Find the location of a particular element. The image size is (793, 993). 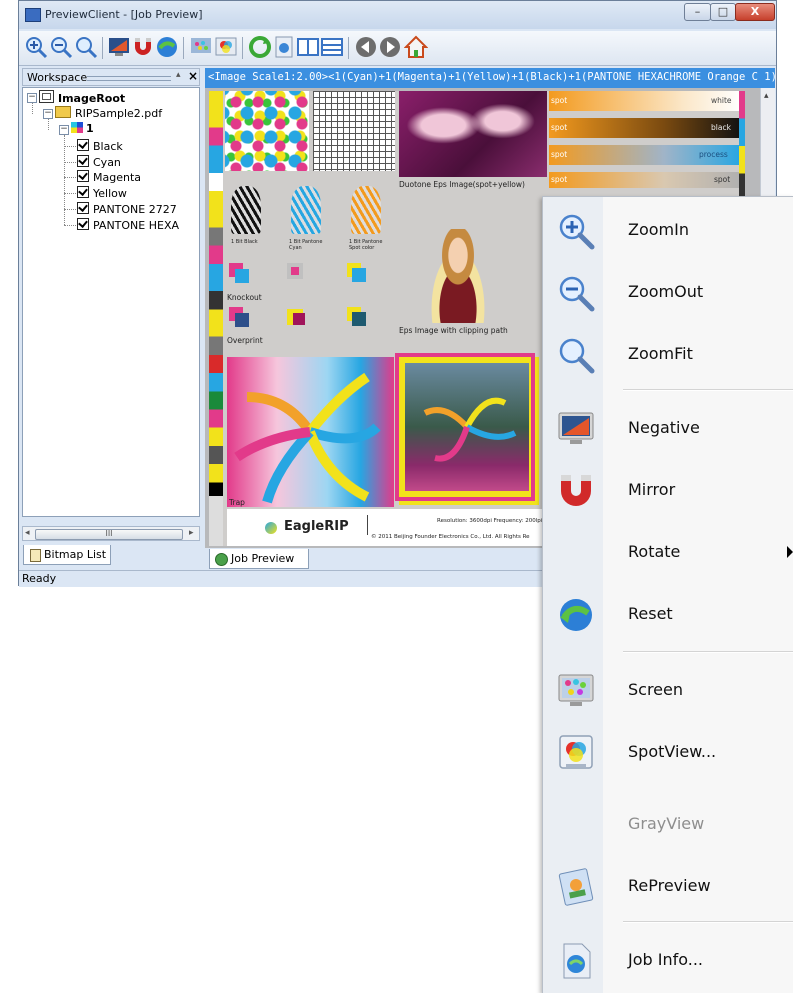

toolbar-refresh-button is located at coordinates (260, 47).